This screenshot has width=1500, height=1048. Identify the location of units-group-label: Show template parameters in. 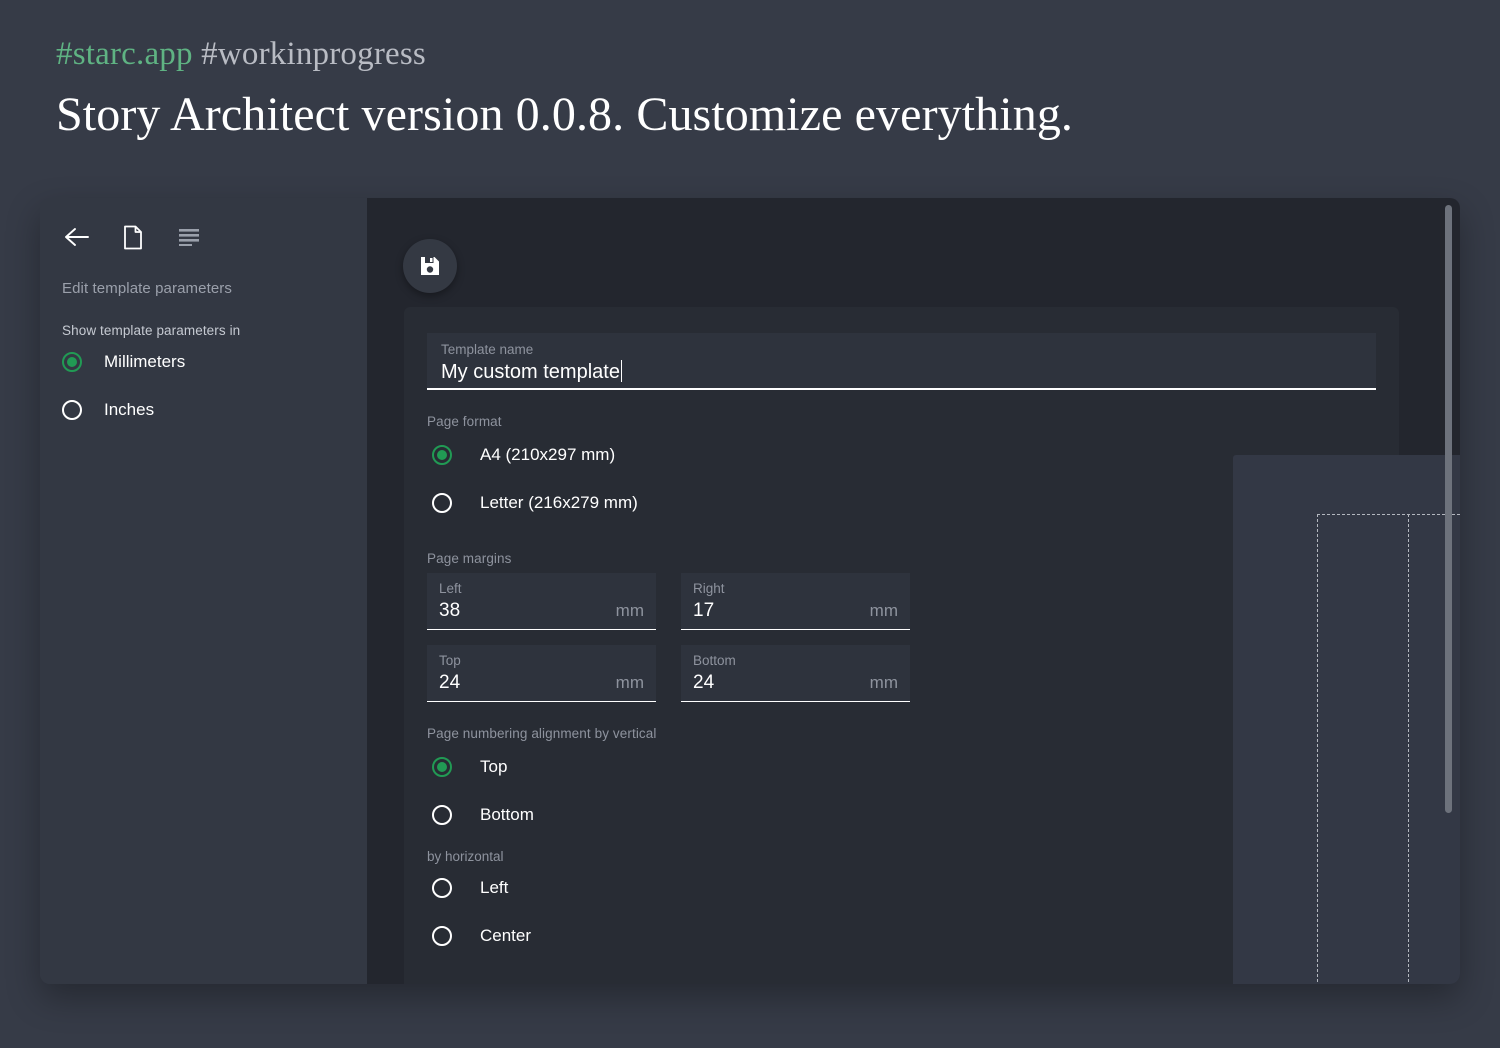
(151, 330).